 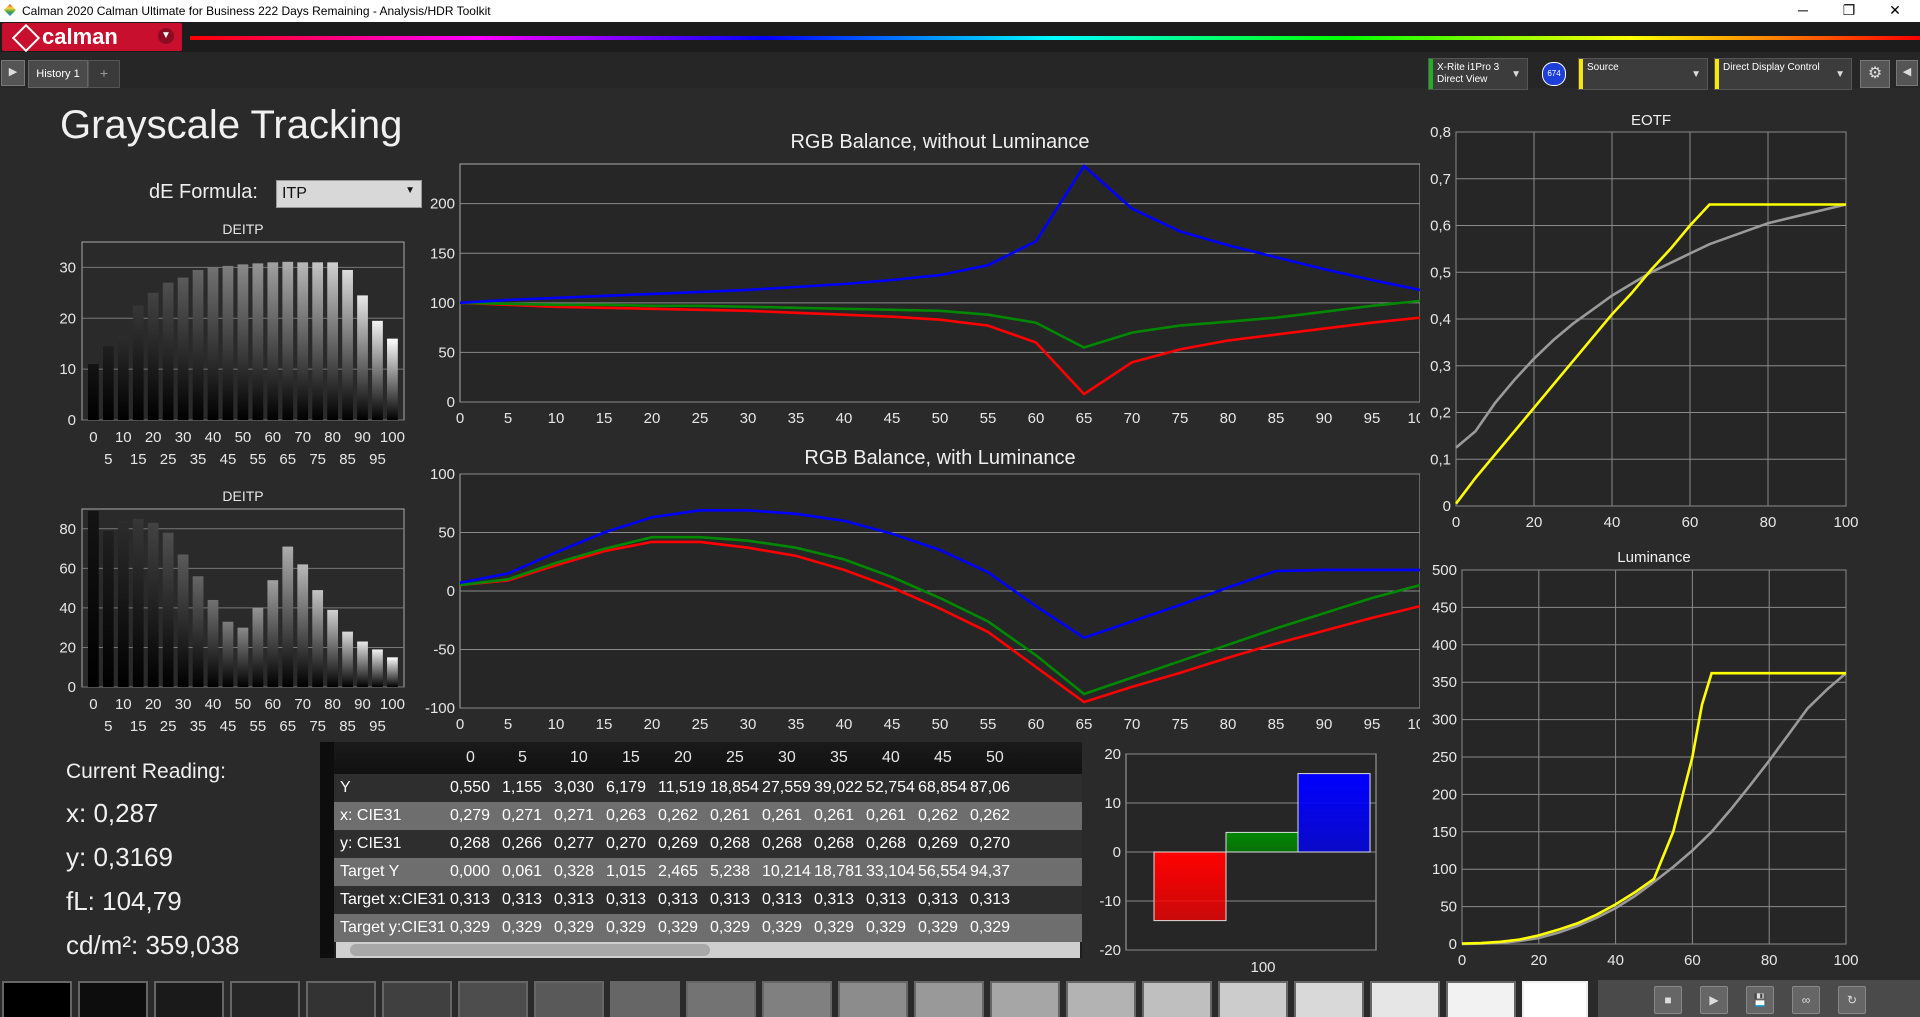 I want to click on close-button: ✕, so click(x=1895, y=11).